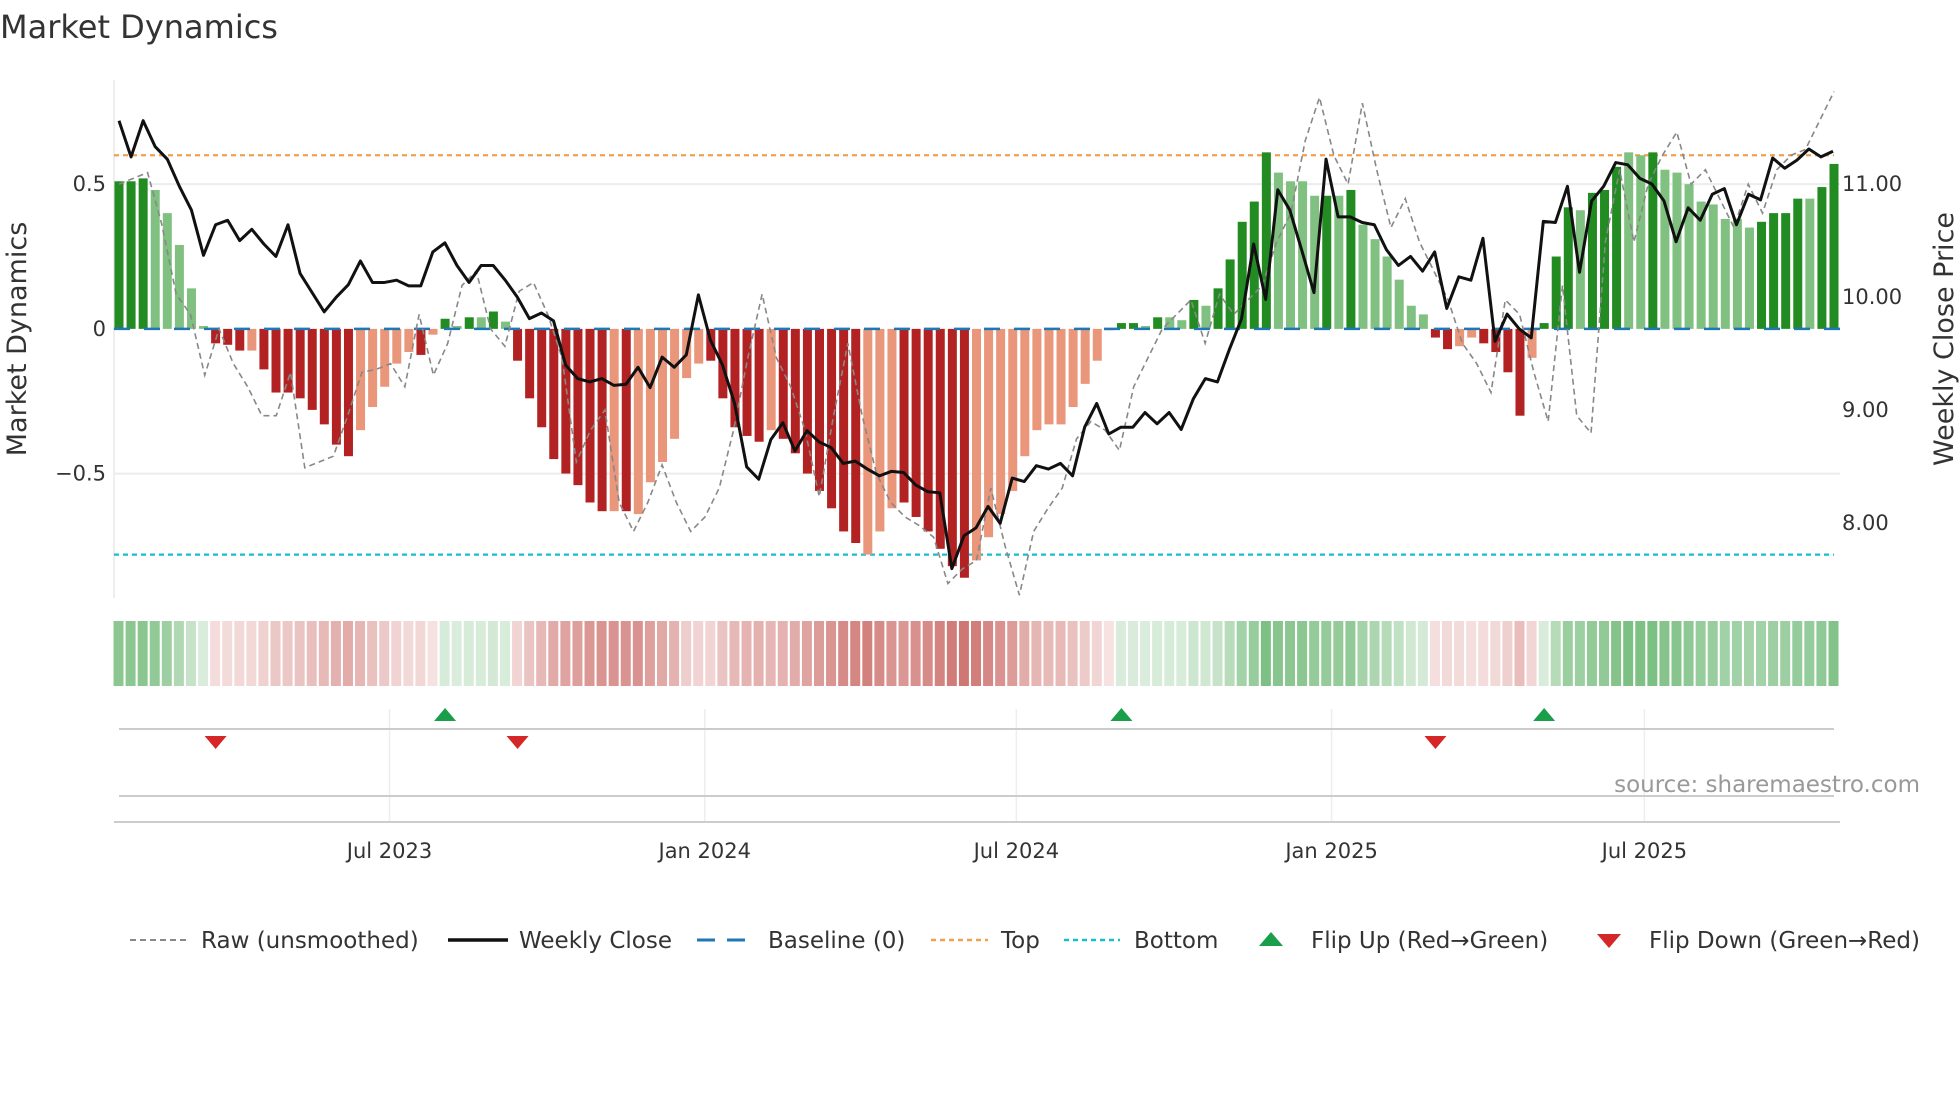 Image resolution: width=1960 pixels, height=1102 pixels. Describe the element at coordinates (1121, 714) in the screenshot. I see `flip-up-marker` at that location.